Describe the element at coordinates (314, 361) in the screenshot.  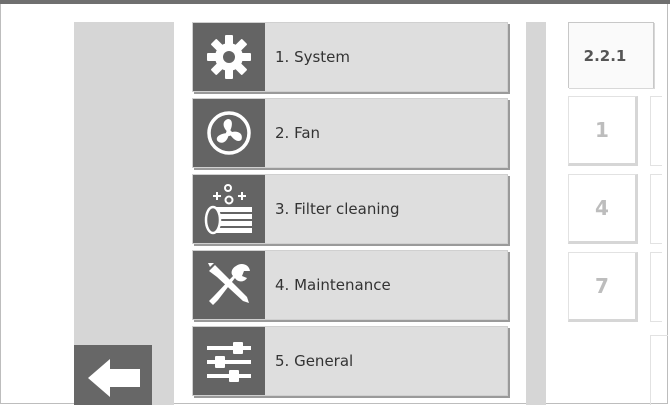
I see `menu-item-label: 5. General` at that location.